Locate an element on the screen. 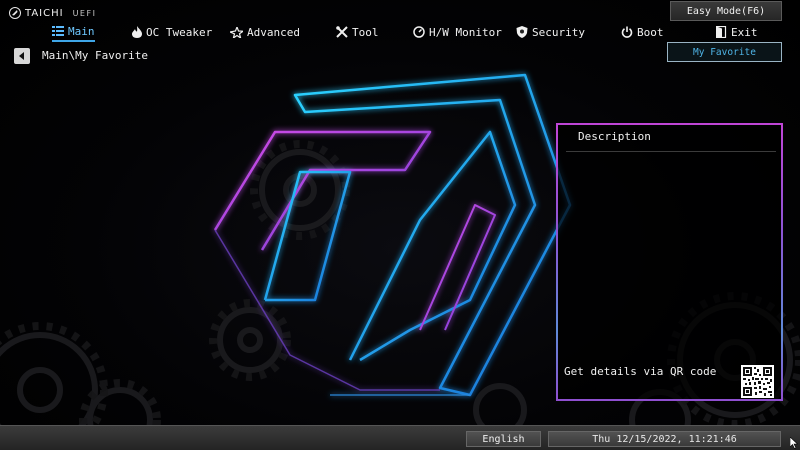 This screenshot has height=450, width=800. tab-label: Advanced is located at coordinates (273, 32).